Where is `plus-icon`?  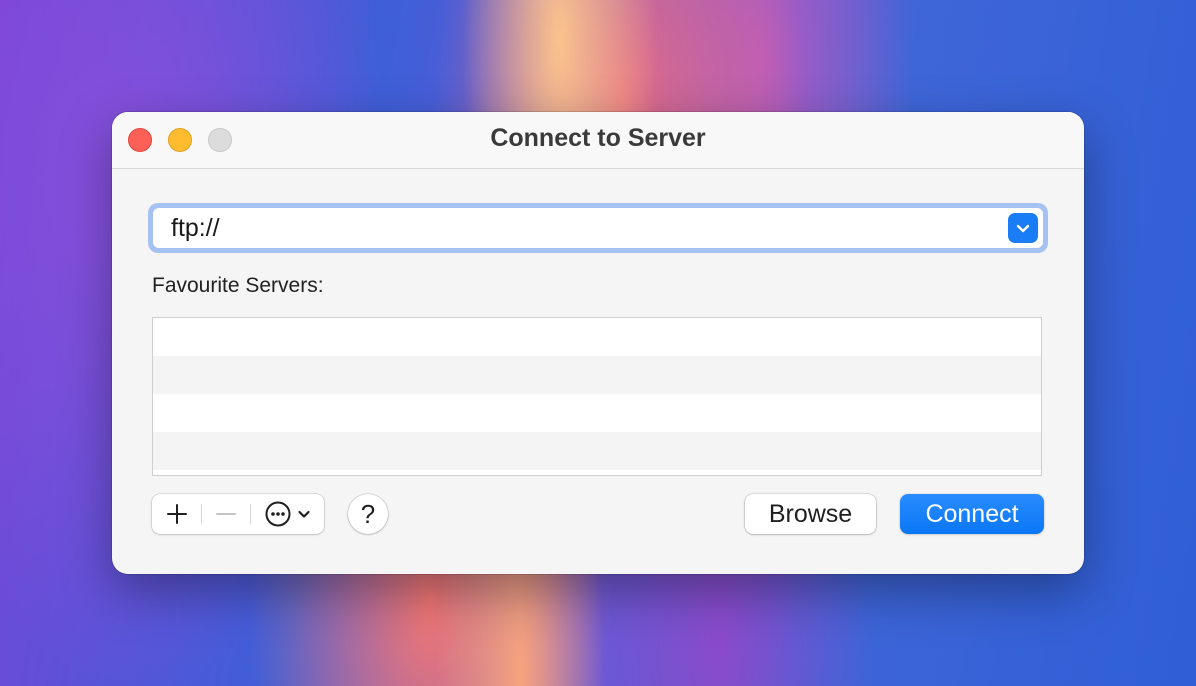 plus-icon is located at coordinates (176, 514).